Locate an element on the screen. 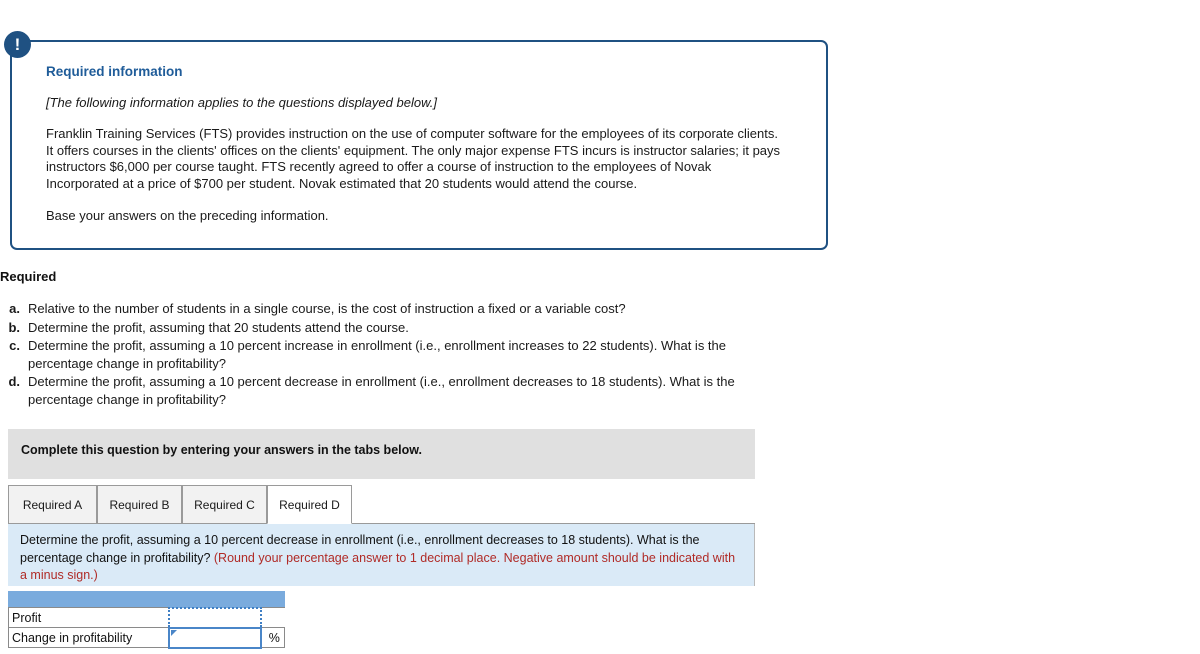 The image size is (1200, 654). exclamation-icon: ! is located at coordinates (17, 44).